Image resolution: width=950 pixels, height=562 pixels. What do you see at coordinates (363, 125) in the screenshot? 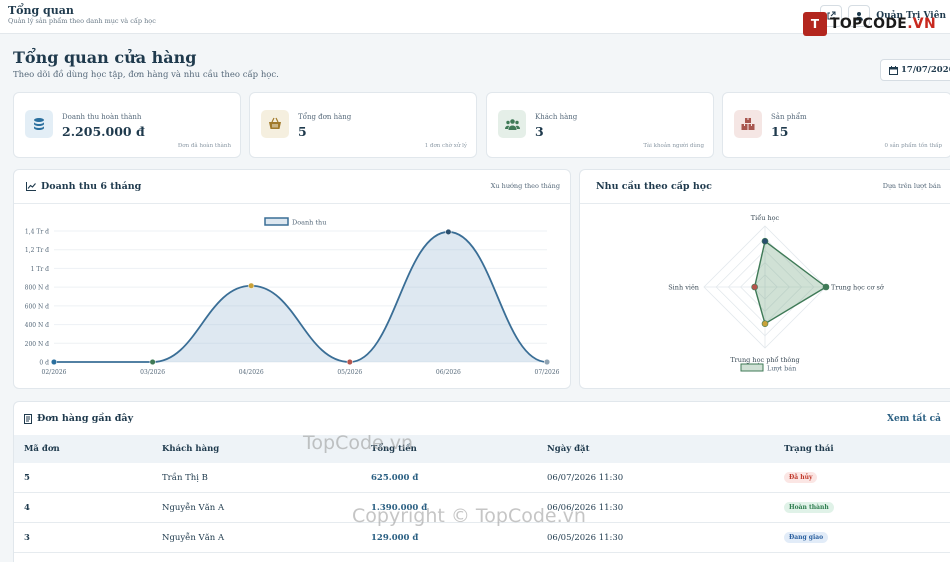
I see `stat-card-orders: Tổng đơn hàng 5 1 đơn chờ xử lý` at bounding box center [363, 125].